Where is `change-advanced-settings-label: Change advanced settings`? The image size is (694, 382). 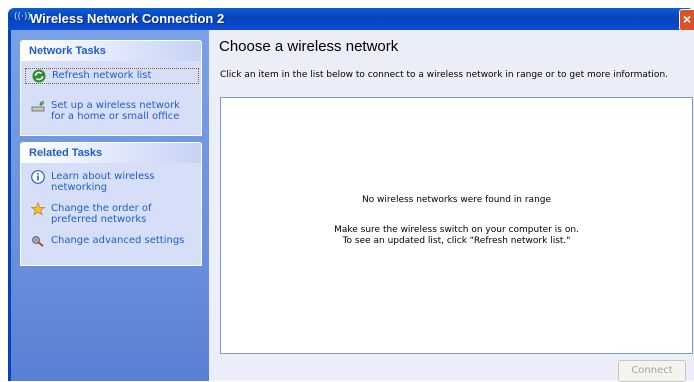
change-advanced-settings-label: Change advanced settings is located at coordinates (118, 240).